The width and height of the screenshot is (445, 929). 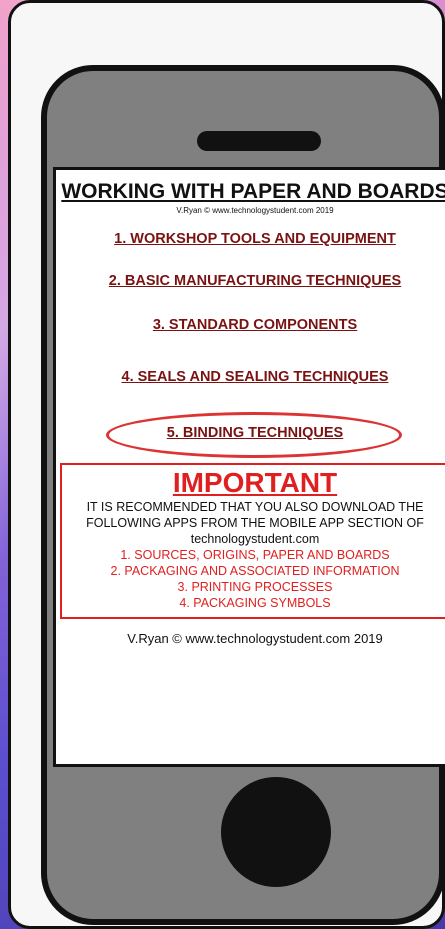 I want to click on credit-small: V.Ryan © www.technologystudent.com 2019, so click(x=255, y=210).